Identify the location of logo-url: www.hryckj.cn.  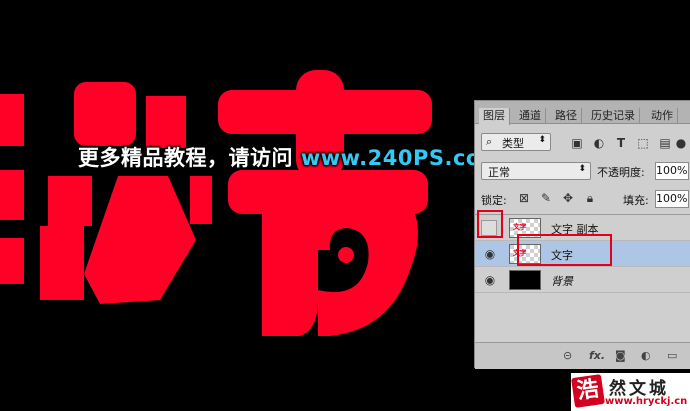
(646, 401).